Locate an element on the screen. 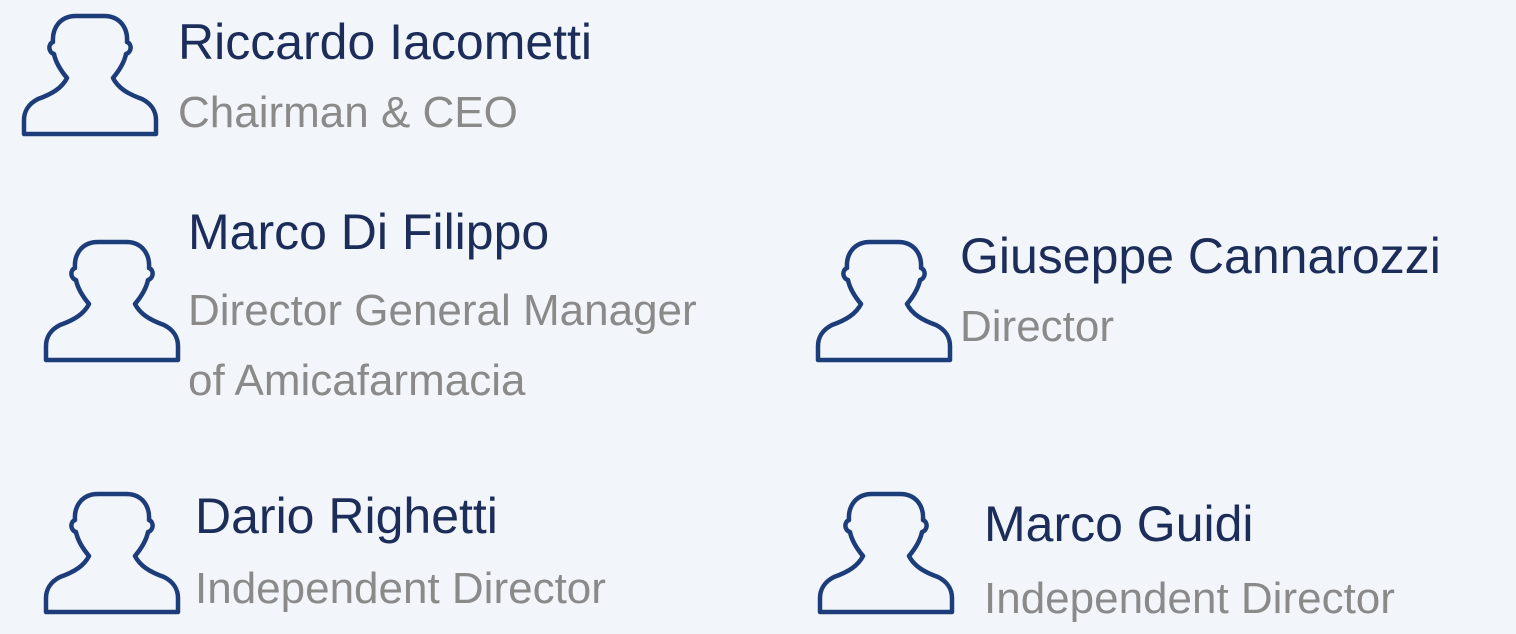 The height and width of the screenshot is (634, 1516). person-role: Chairman & CEO is located at coordinates (348, 112).